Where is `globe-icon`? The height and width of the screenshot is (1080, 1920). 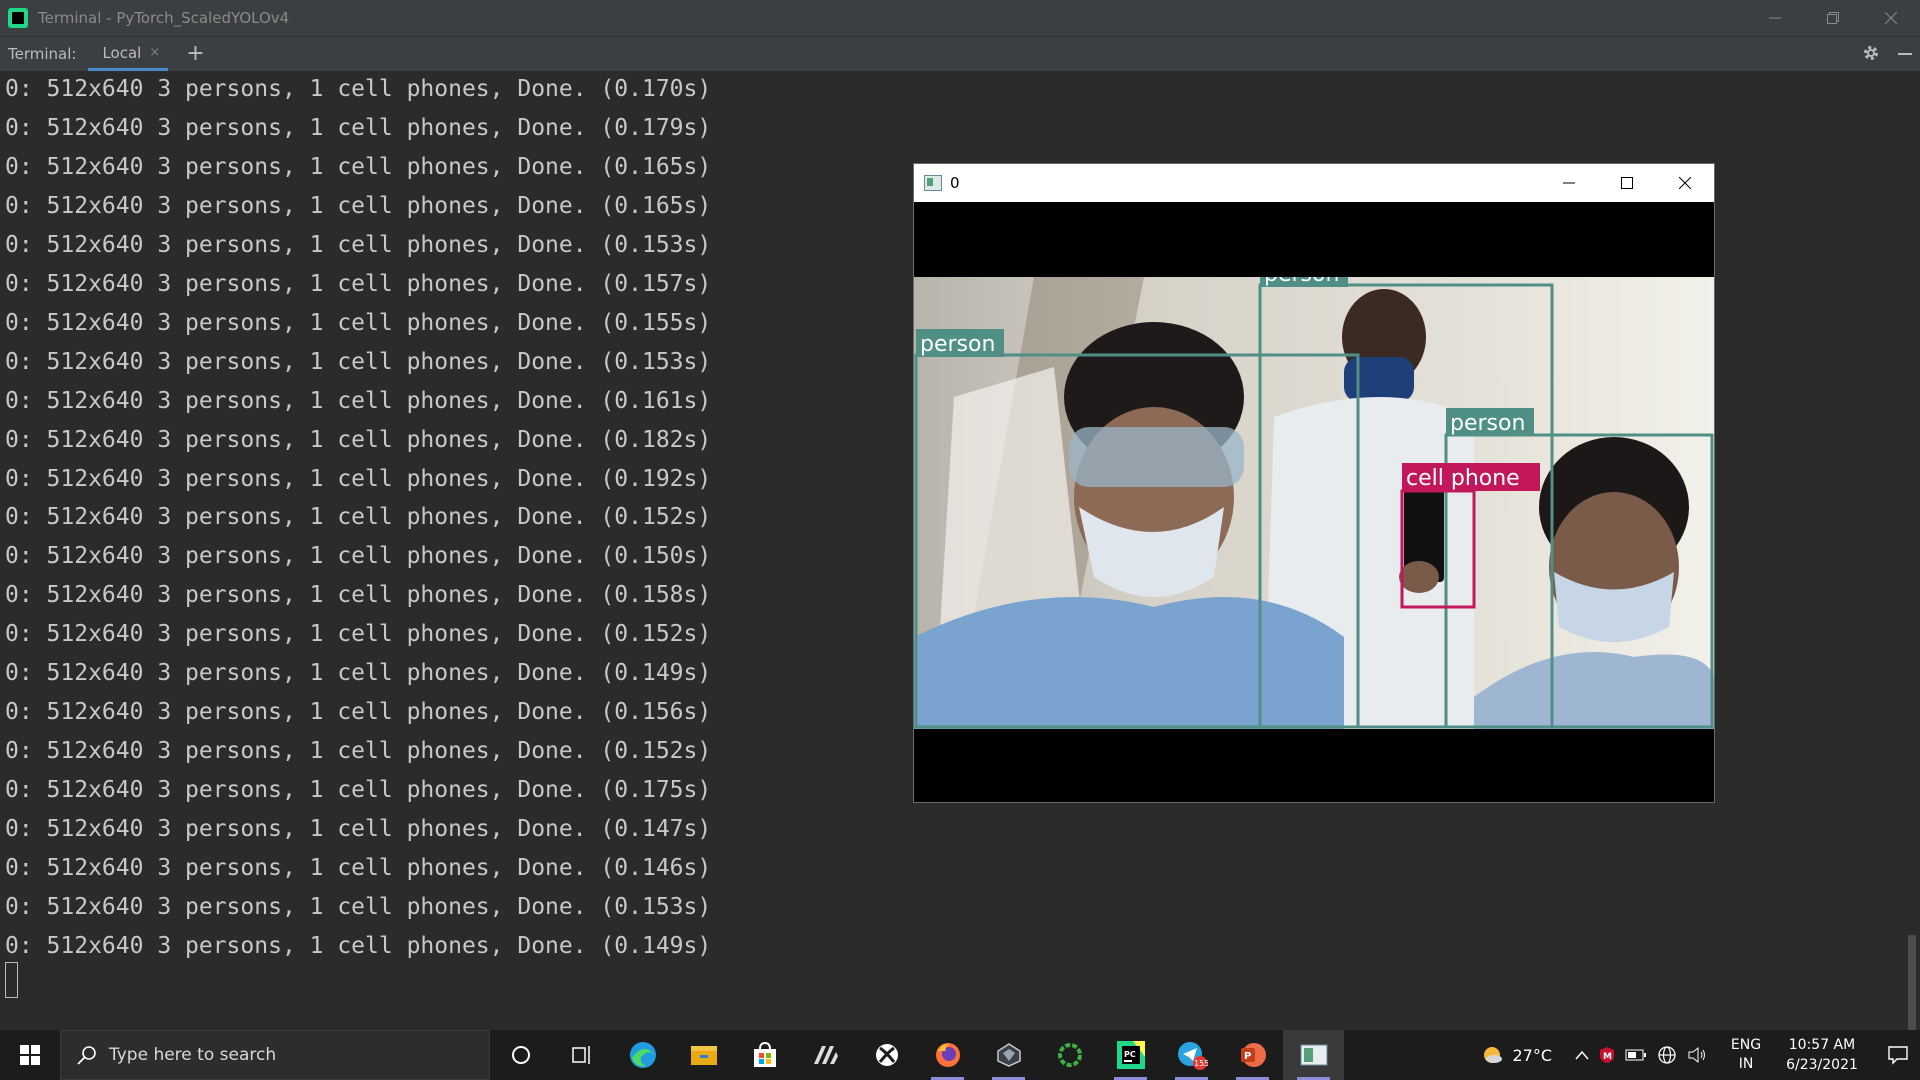 globe-icon is located at coordinates (1667, 1055).